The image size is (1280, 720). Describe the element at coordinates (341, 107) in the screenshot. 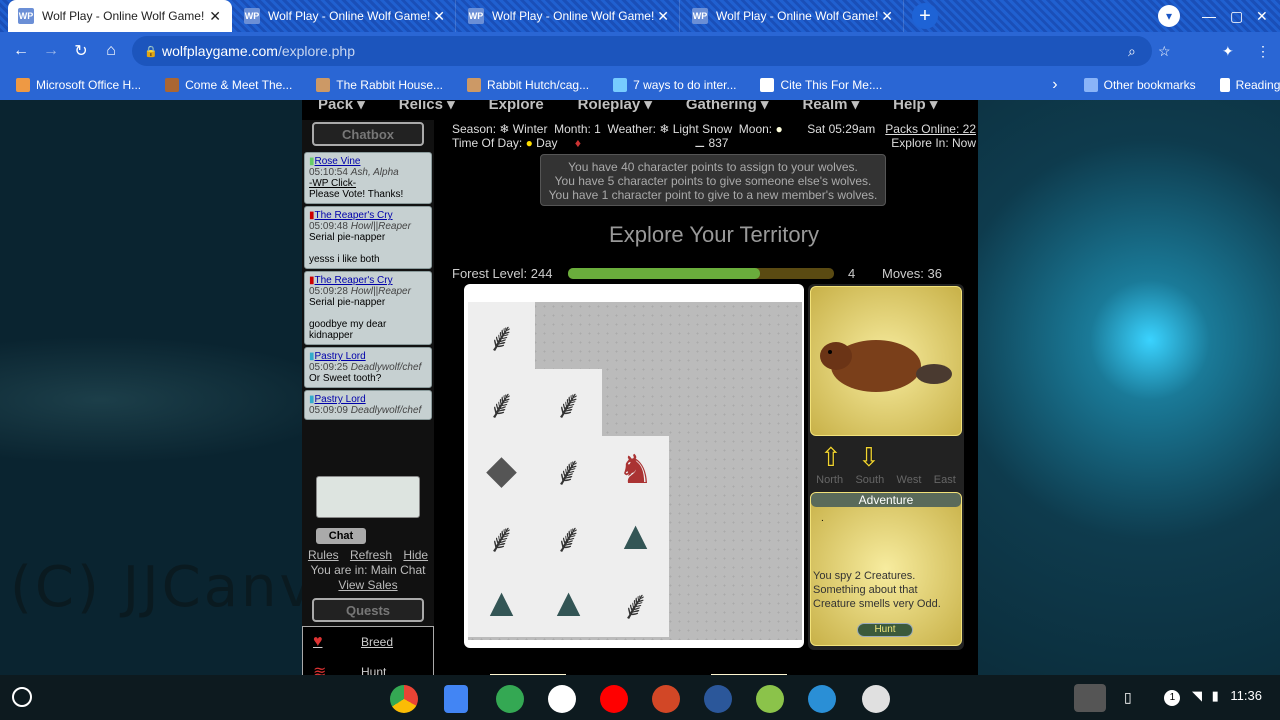

I see `nav-pack: Pack ▾` at that location.